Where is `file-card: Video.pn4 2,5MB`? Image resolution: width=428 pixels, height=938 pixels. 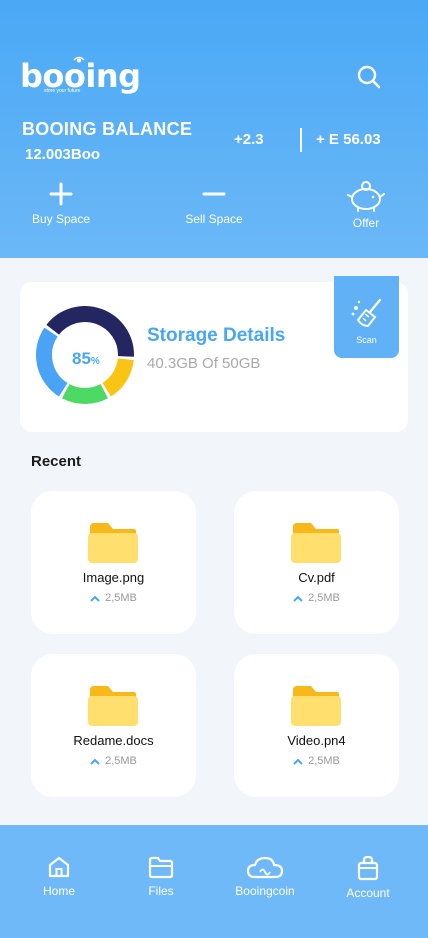 file-card: Video.pn4 2,5MB is located at coordinates (316, 725).